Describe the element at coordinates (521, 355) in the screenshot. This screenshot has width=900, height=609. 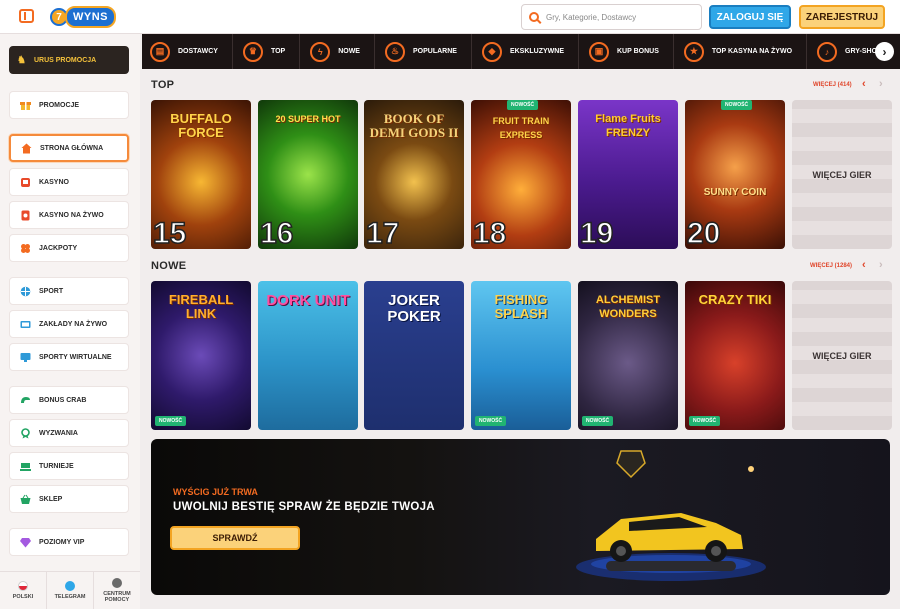
I see `game-tile: FISHING SPLASH NOWOŚĆ` at that location.